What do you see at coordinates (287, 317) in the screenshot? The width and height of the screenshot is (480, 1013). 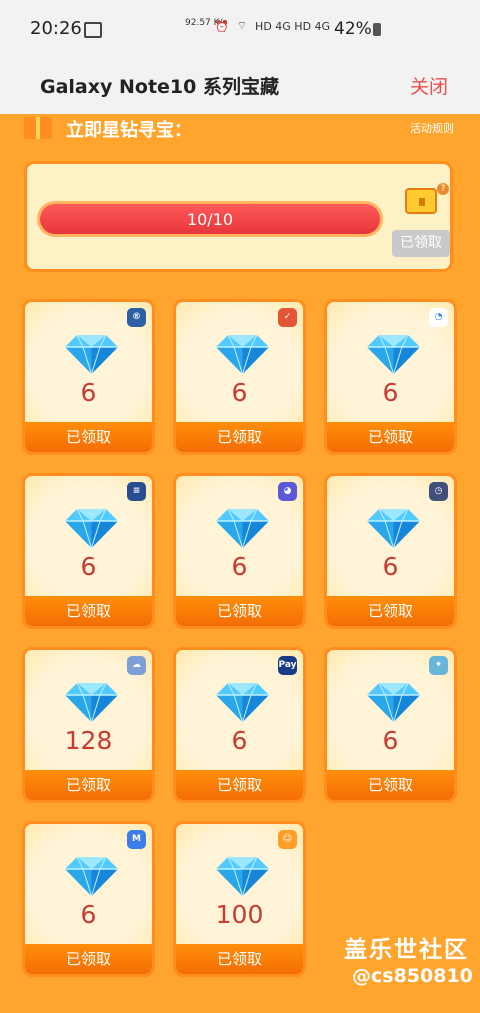 I see `check-app-icon: ✓` at bounding box center [287, 317].